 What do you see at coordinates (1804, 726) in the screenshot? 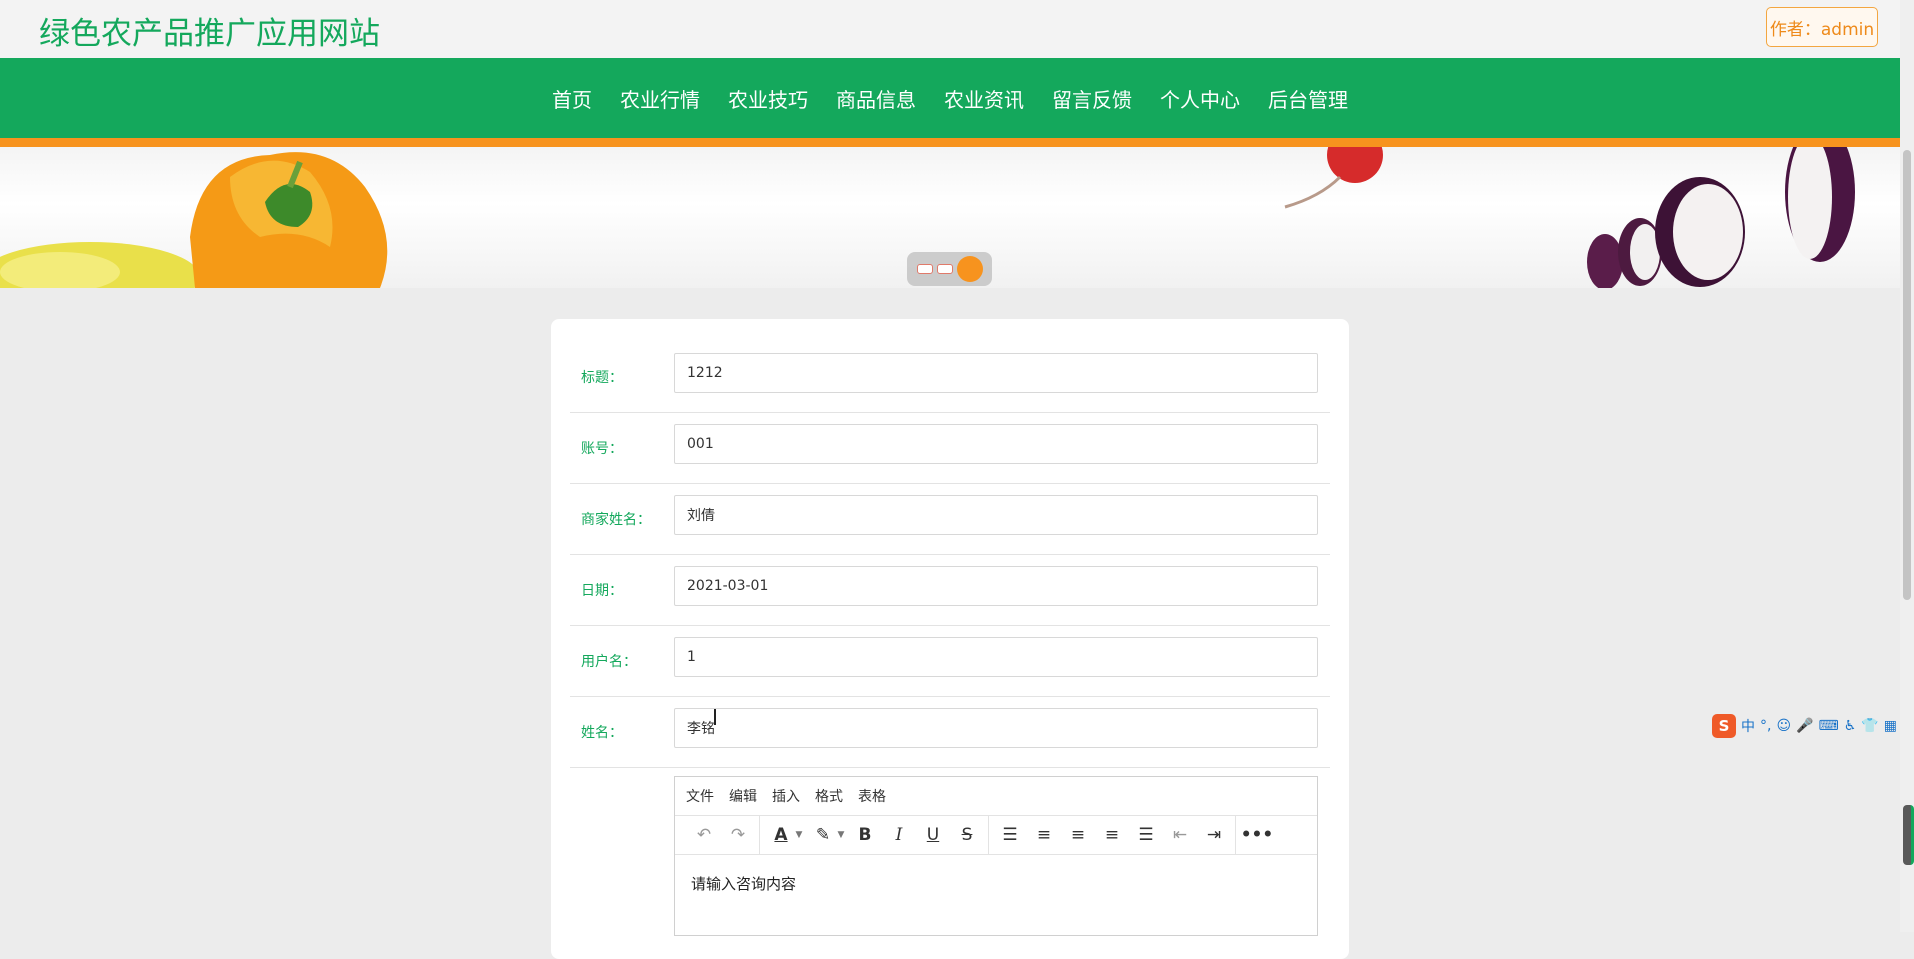
I see `ime-voice-icon: 🎤` at bounding box center [1804, 726].